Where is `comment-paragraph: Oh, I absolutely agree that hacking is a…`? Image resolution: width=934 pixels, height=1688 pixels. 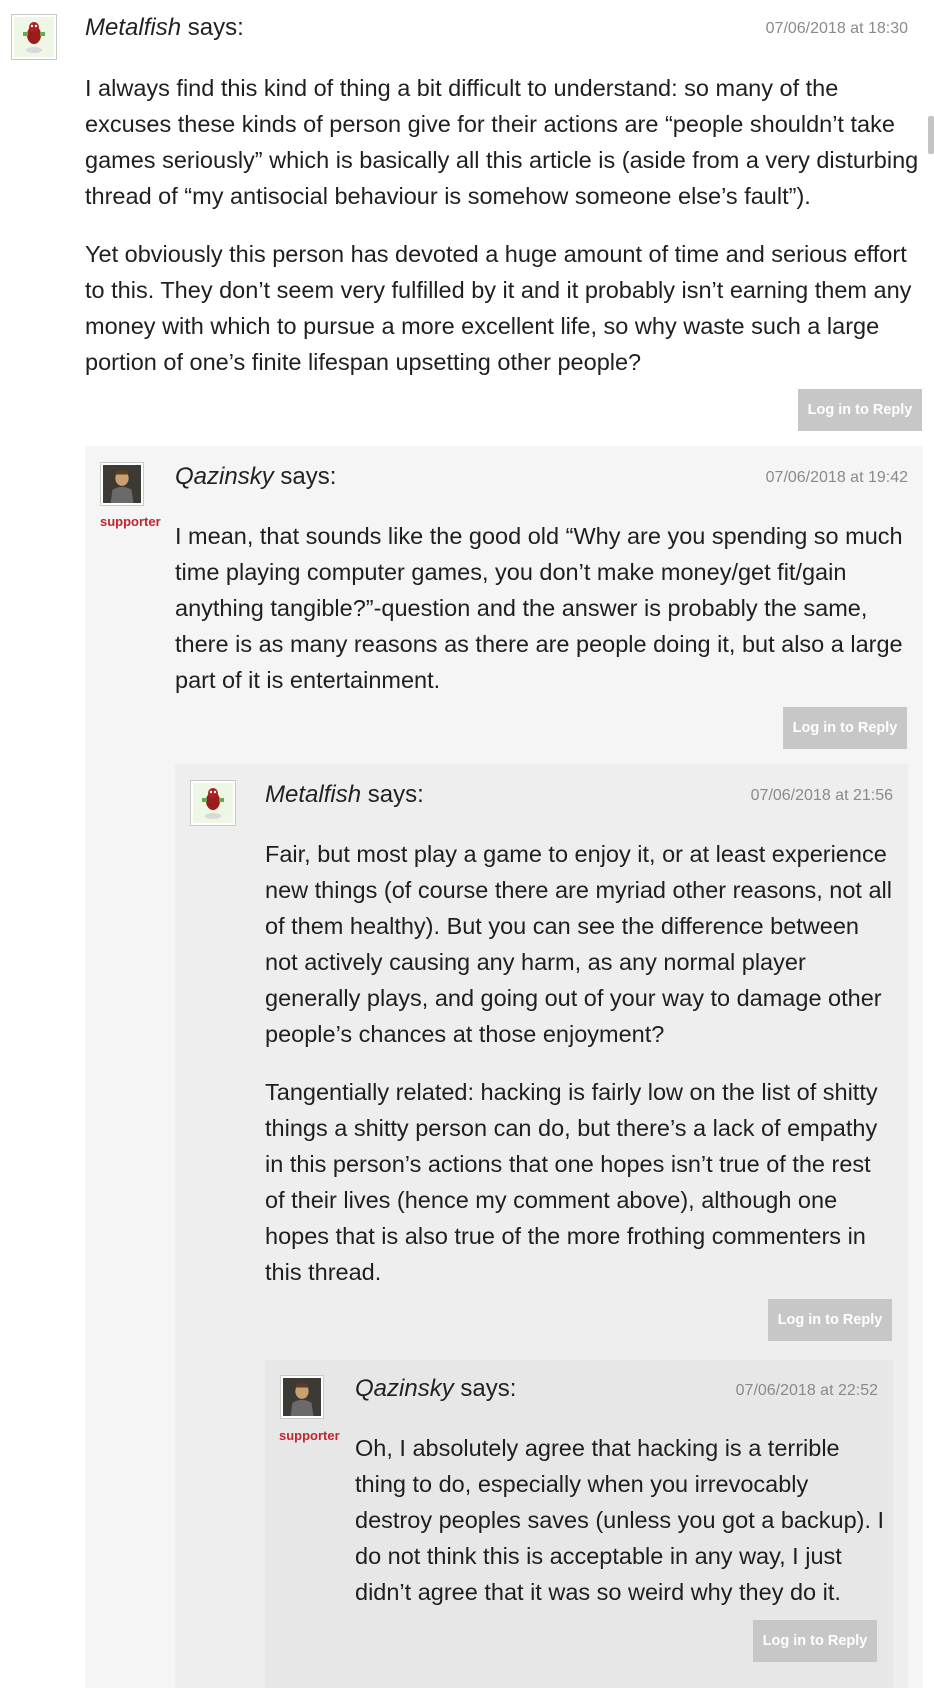 comment-paragraph: Oh, I absolutely agree that hacking is a… is located at coordinates (620, 1520).